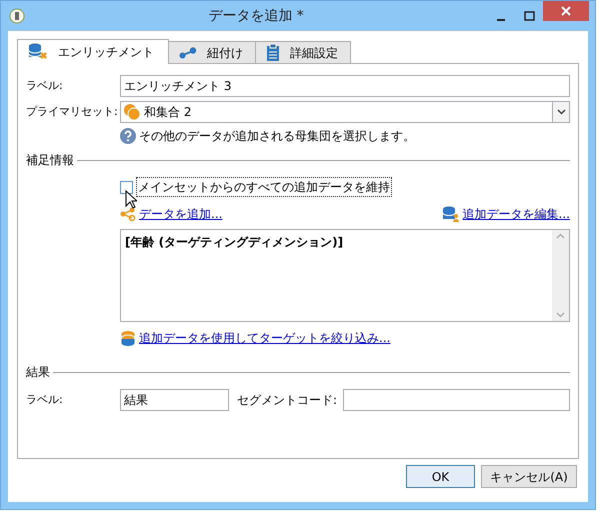 The height and width of the screenshot is (518, 601). Describe the element at coordinates (501, 20) in the screenshot. I see `minimize-icon` at that location.